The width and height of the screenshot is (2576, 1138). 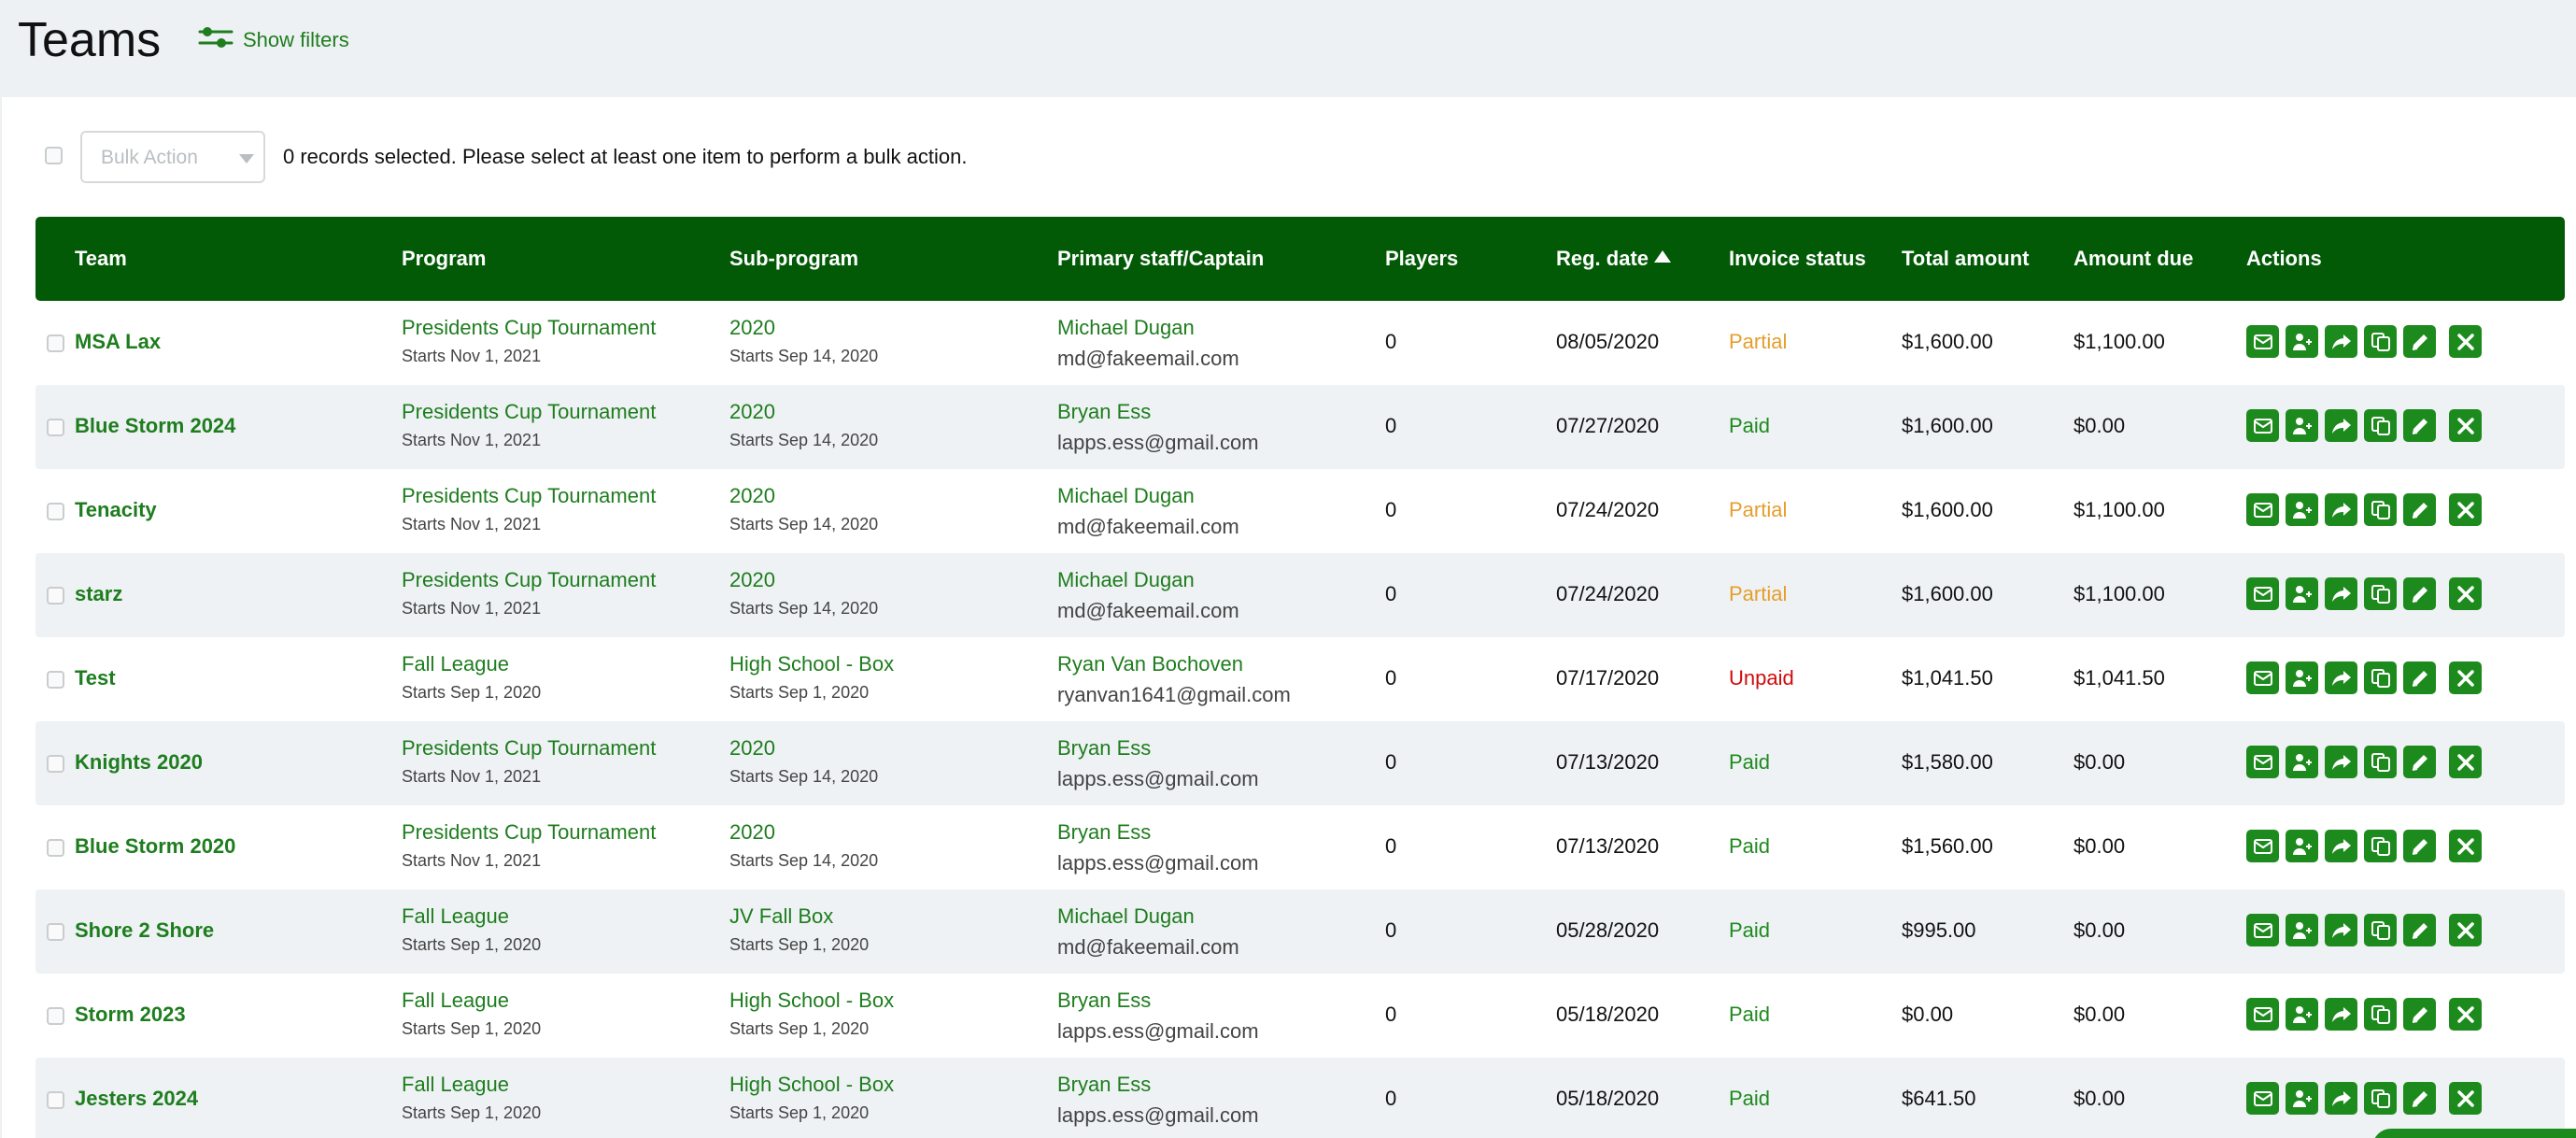 What do you see at coordinates (116, 510) in the screenshot?
I see `team-name-link: Tenacity` at bounding box center [116, 510].